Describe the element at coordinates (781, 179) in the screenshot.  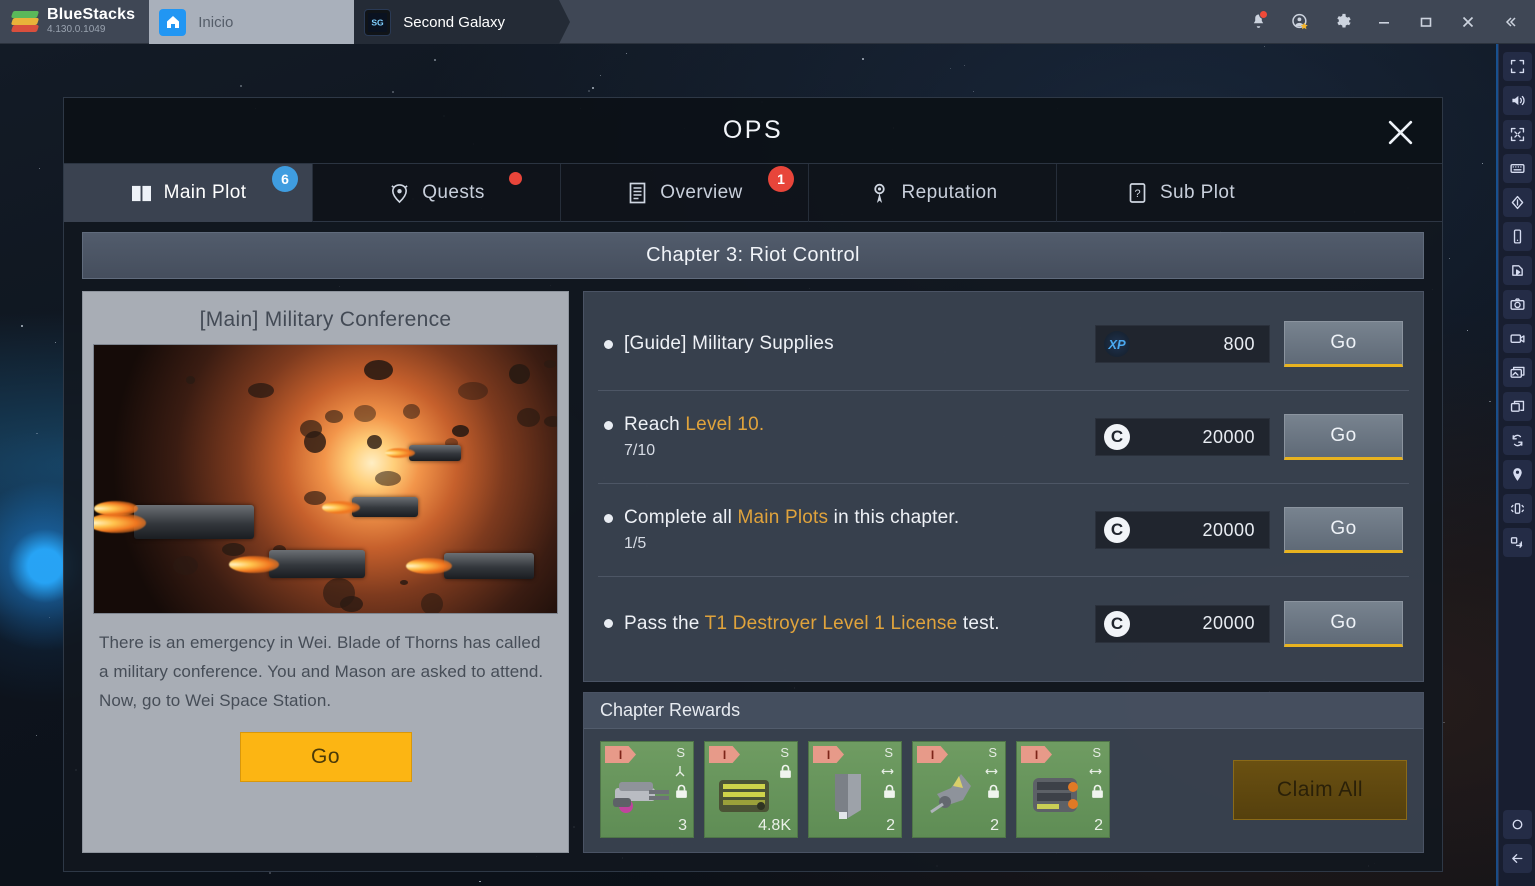
I see `tab-badge-count: 1` at that location.